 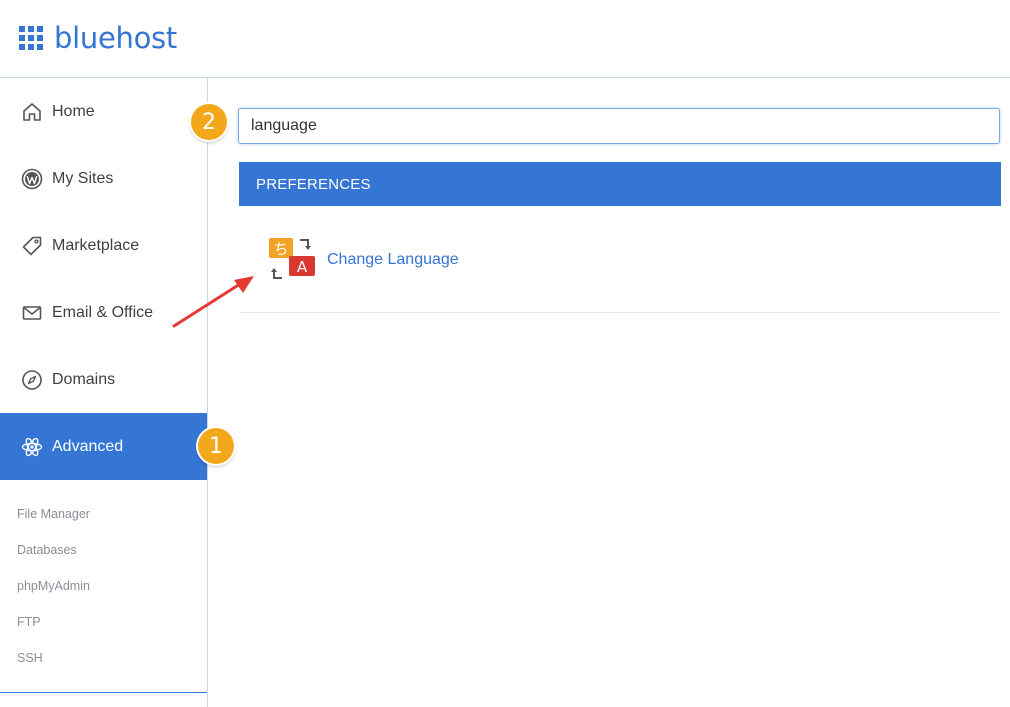 What do you see at coordinates (103, 312) in the screenshot?
I see `sidebar-item-label: Email & Office` at bounding box center [103, 312].